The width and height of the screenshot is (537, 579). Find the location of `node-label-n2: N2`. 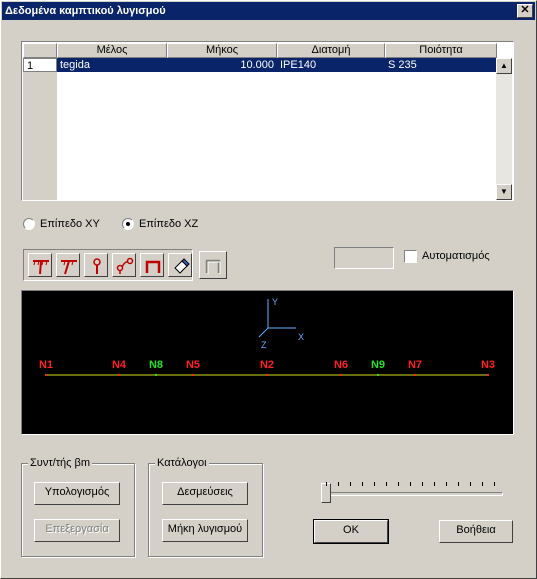

node-label-n2: N2 is located at coordinates (267, 365).